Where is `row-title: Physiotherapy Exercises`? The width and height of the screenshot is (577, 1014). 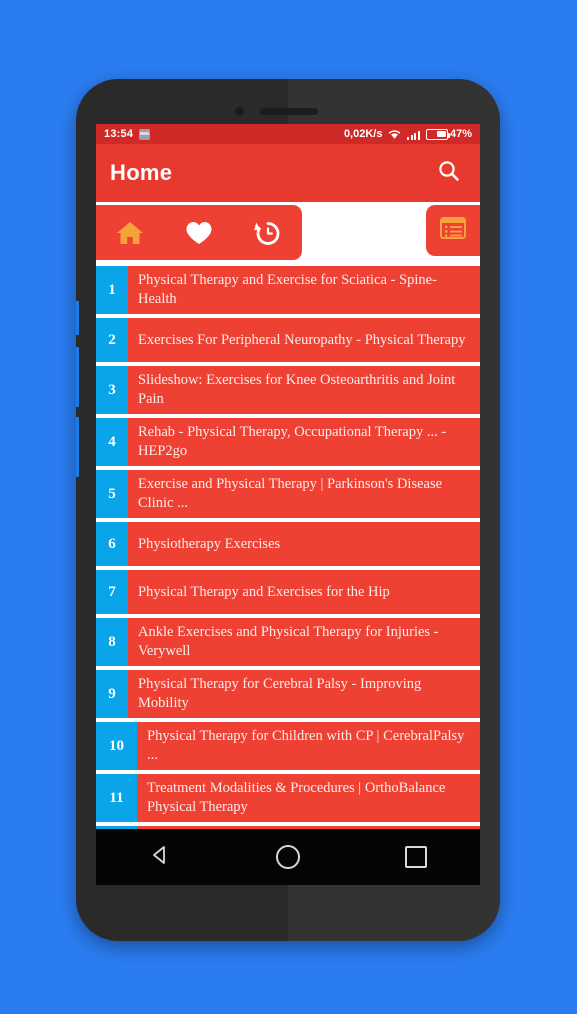
row-title: Physiotherapy Exercises is located at coordinates (209, 543).